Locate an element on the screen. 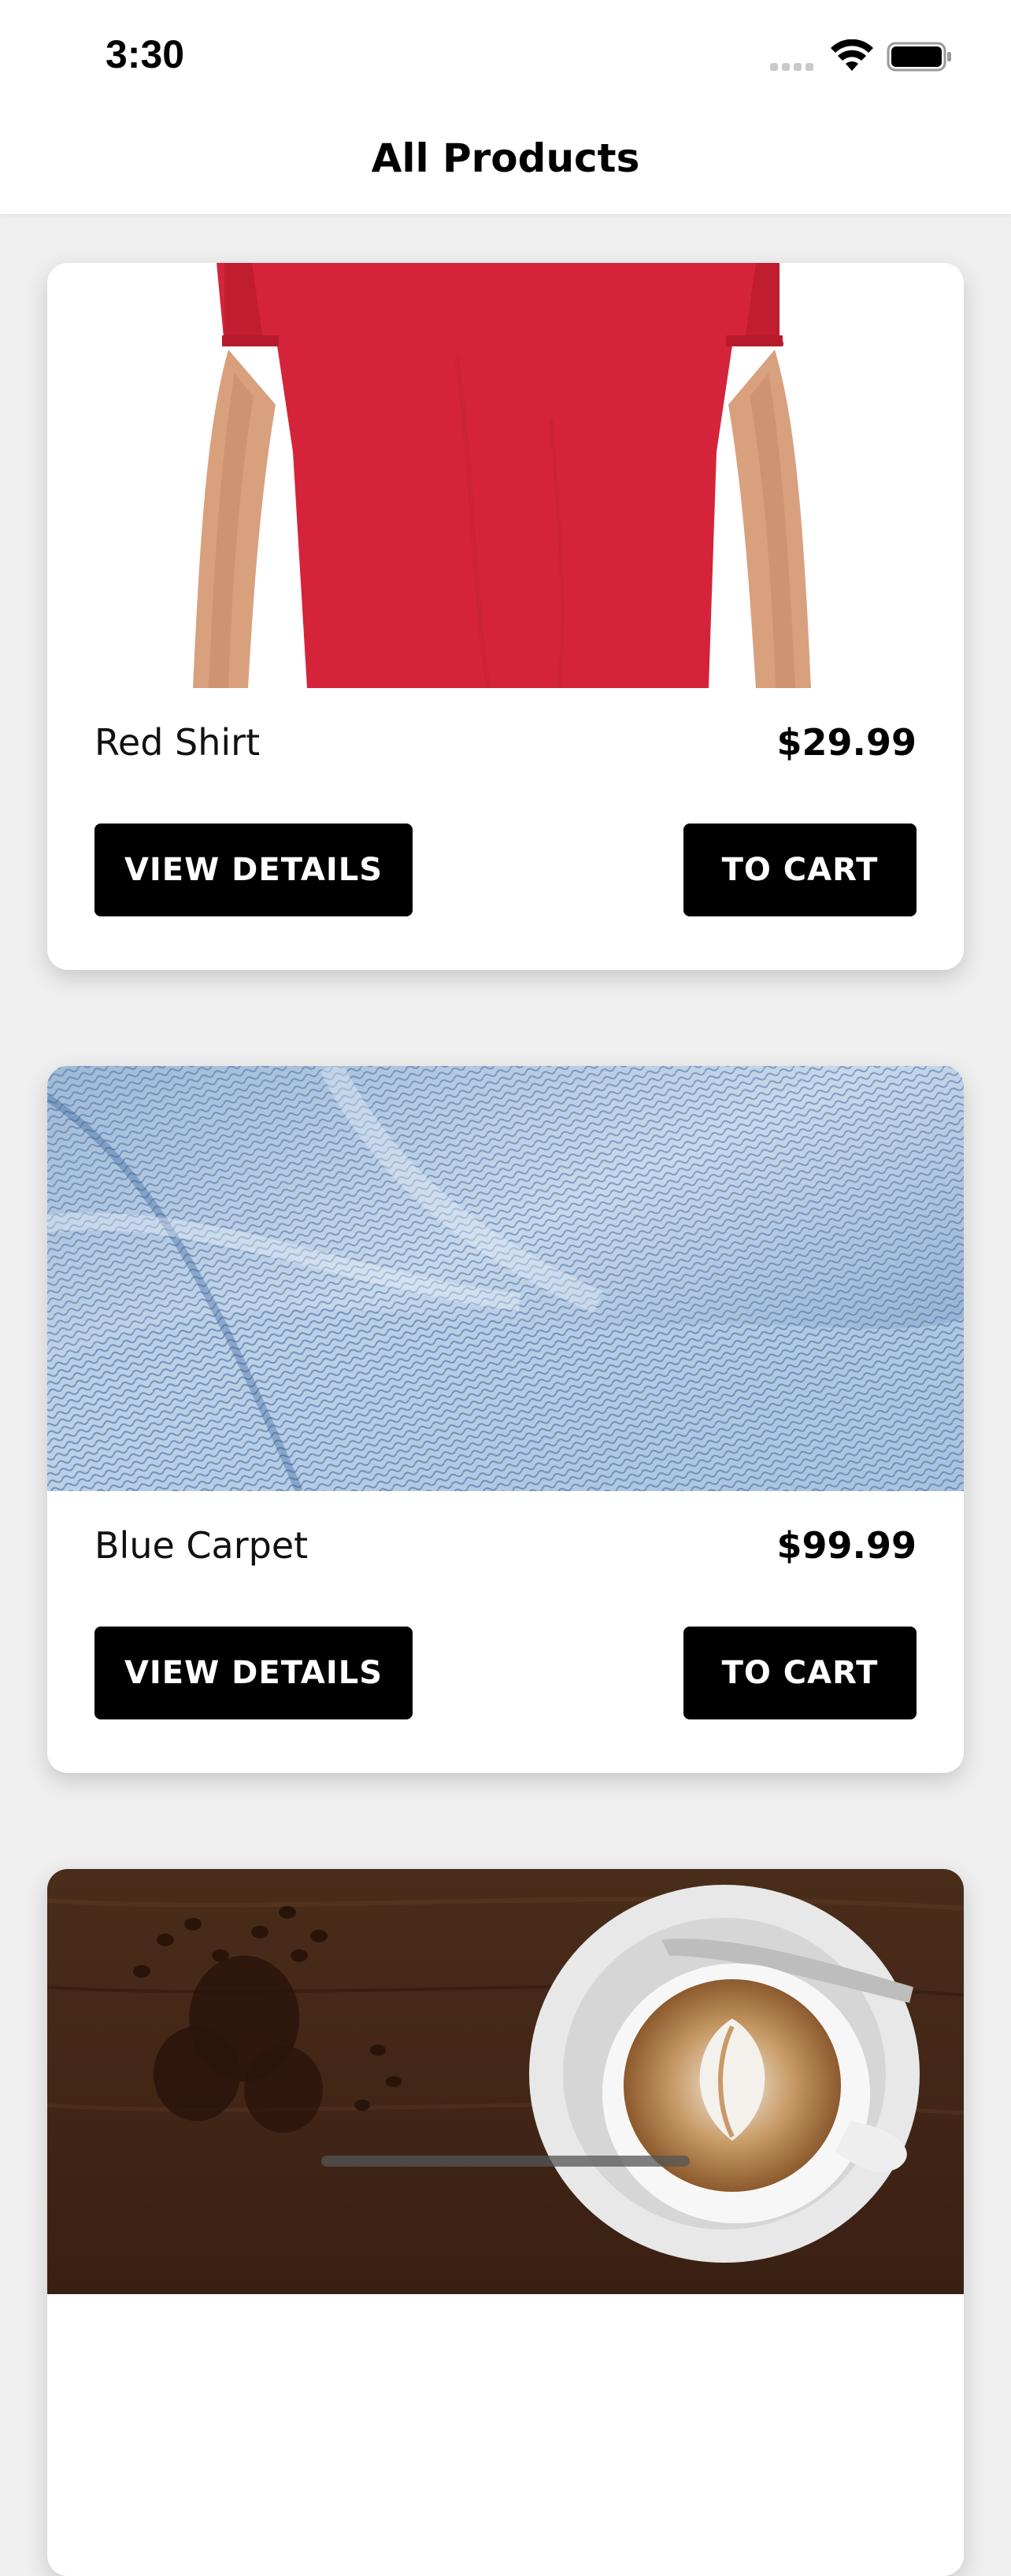 The image size is (1011, 2576). product-price: $99.99 is located at coordinates (846, 1545).